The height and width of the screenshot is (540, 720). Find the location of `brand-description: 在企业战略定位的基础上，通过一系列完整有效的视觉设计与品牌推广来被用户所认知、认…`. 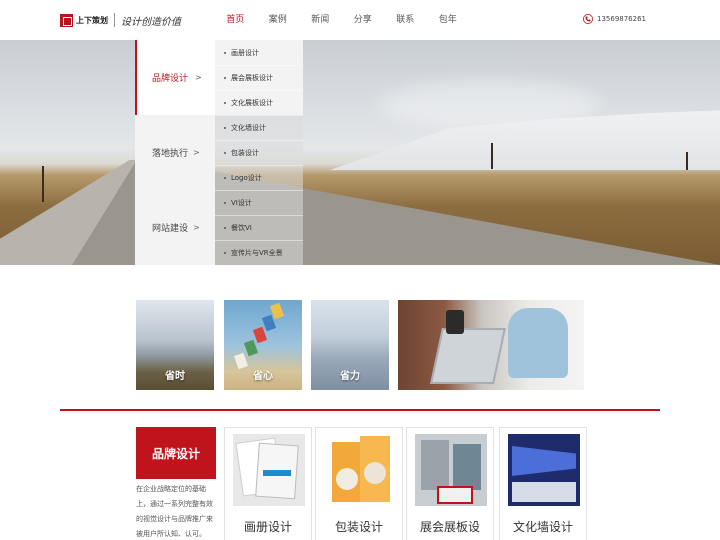

brand-description: 在企业战略定位的基础上，通过一系列完整有效的视觉设计与品牌推广来被用户所认知、认… is located at coordinates (174, 511).